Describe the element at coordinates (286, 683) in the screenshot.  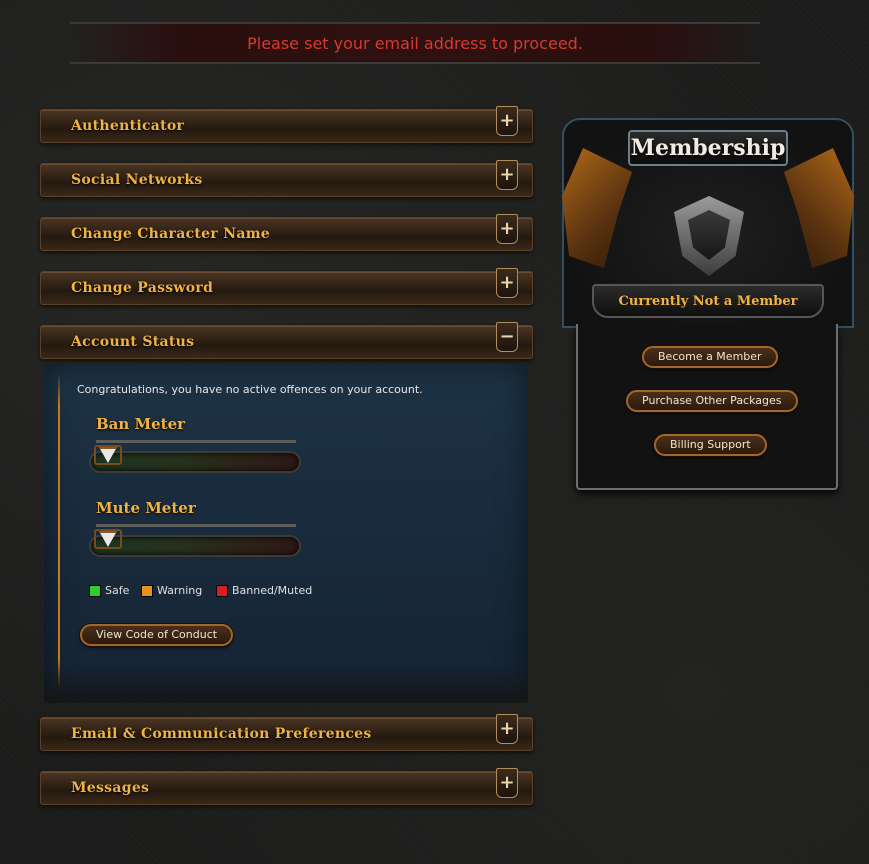
I see `panel-bottom-edge` at that location.